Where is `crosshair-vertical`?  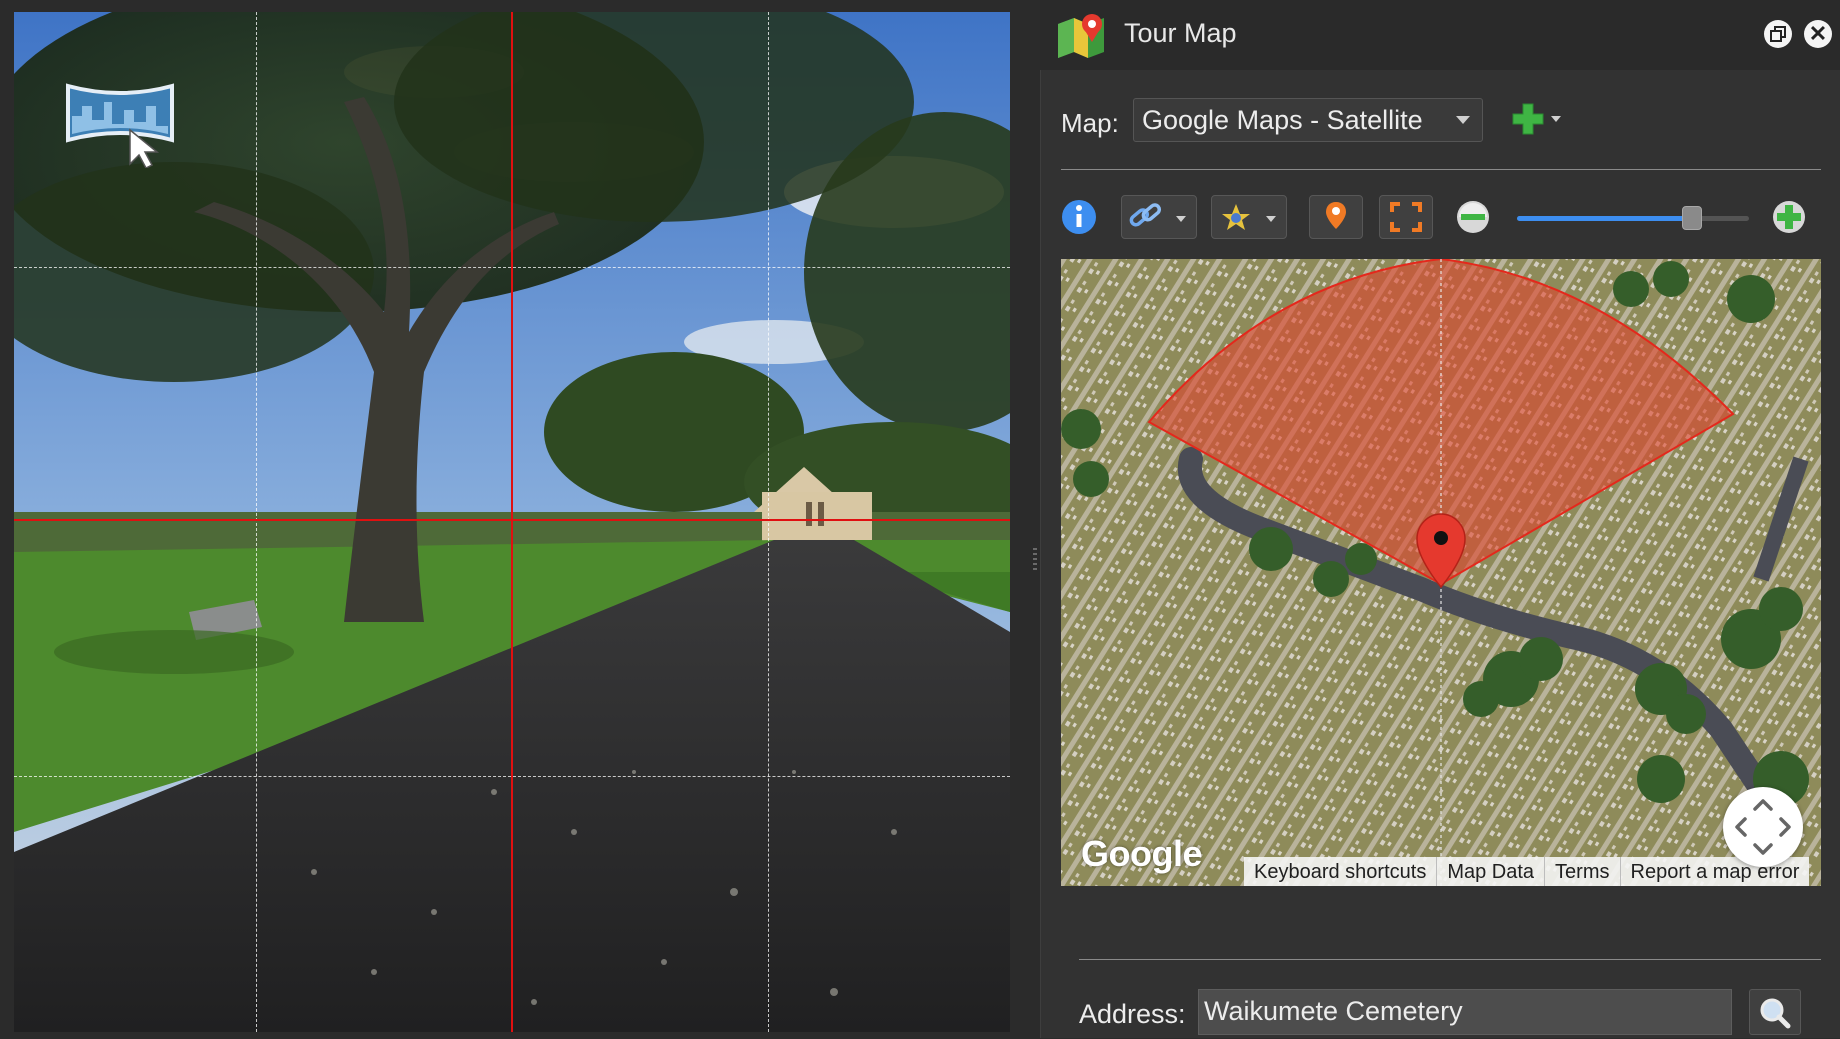
crosshair-vertical is located at coordinates (512, 522).